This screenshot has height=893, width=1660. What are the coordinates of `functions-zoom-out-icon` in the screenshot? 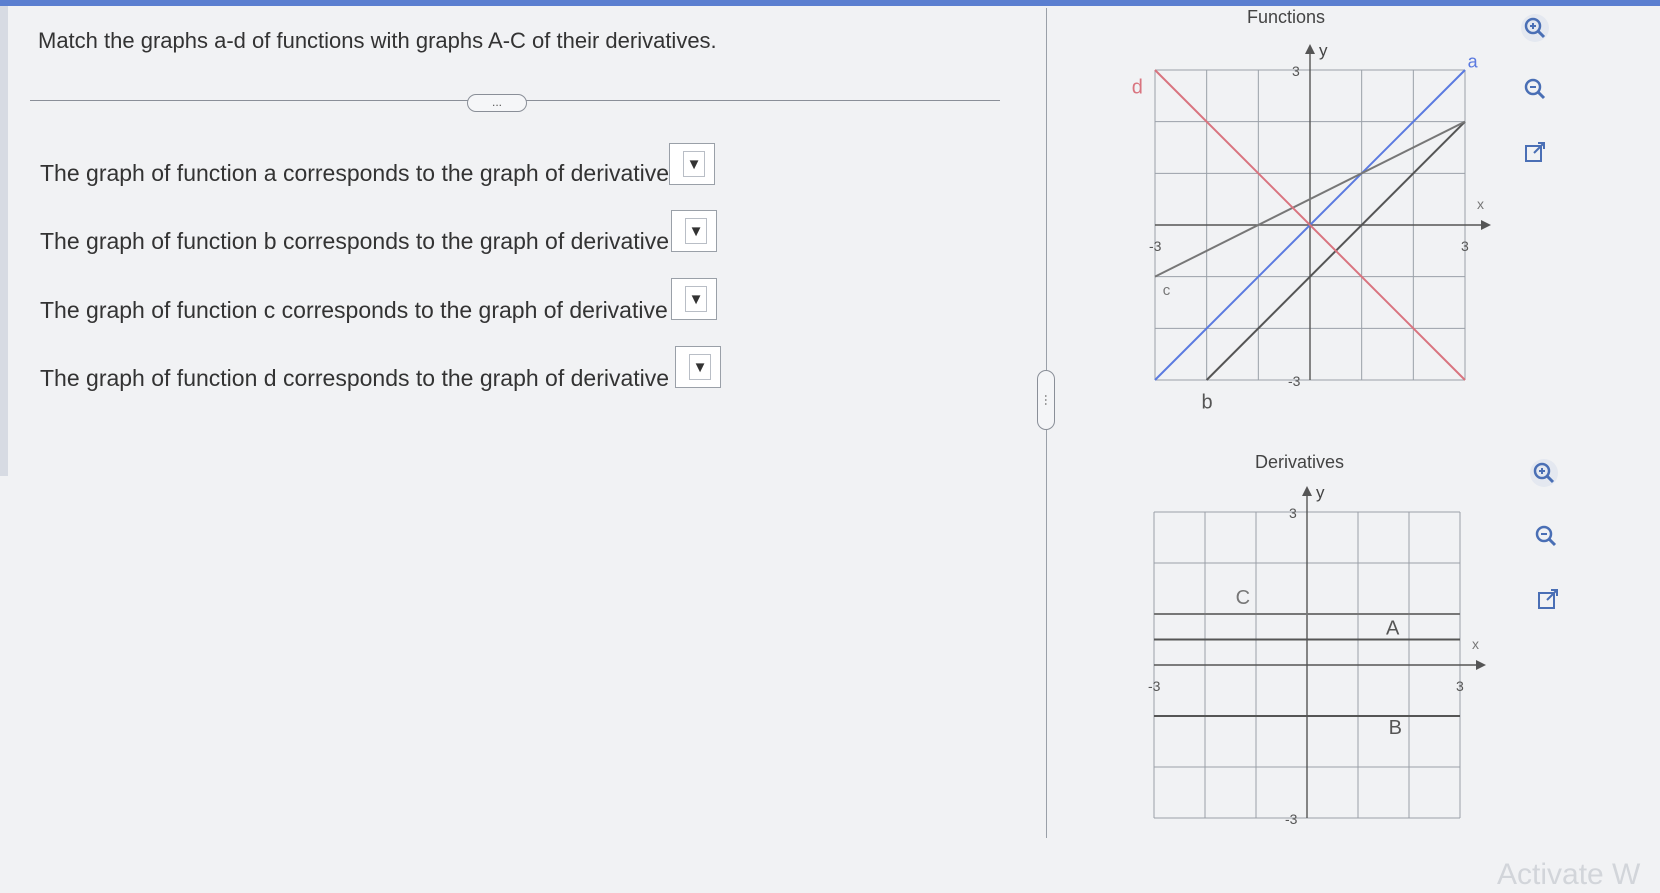 It's located at (1535, 89).